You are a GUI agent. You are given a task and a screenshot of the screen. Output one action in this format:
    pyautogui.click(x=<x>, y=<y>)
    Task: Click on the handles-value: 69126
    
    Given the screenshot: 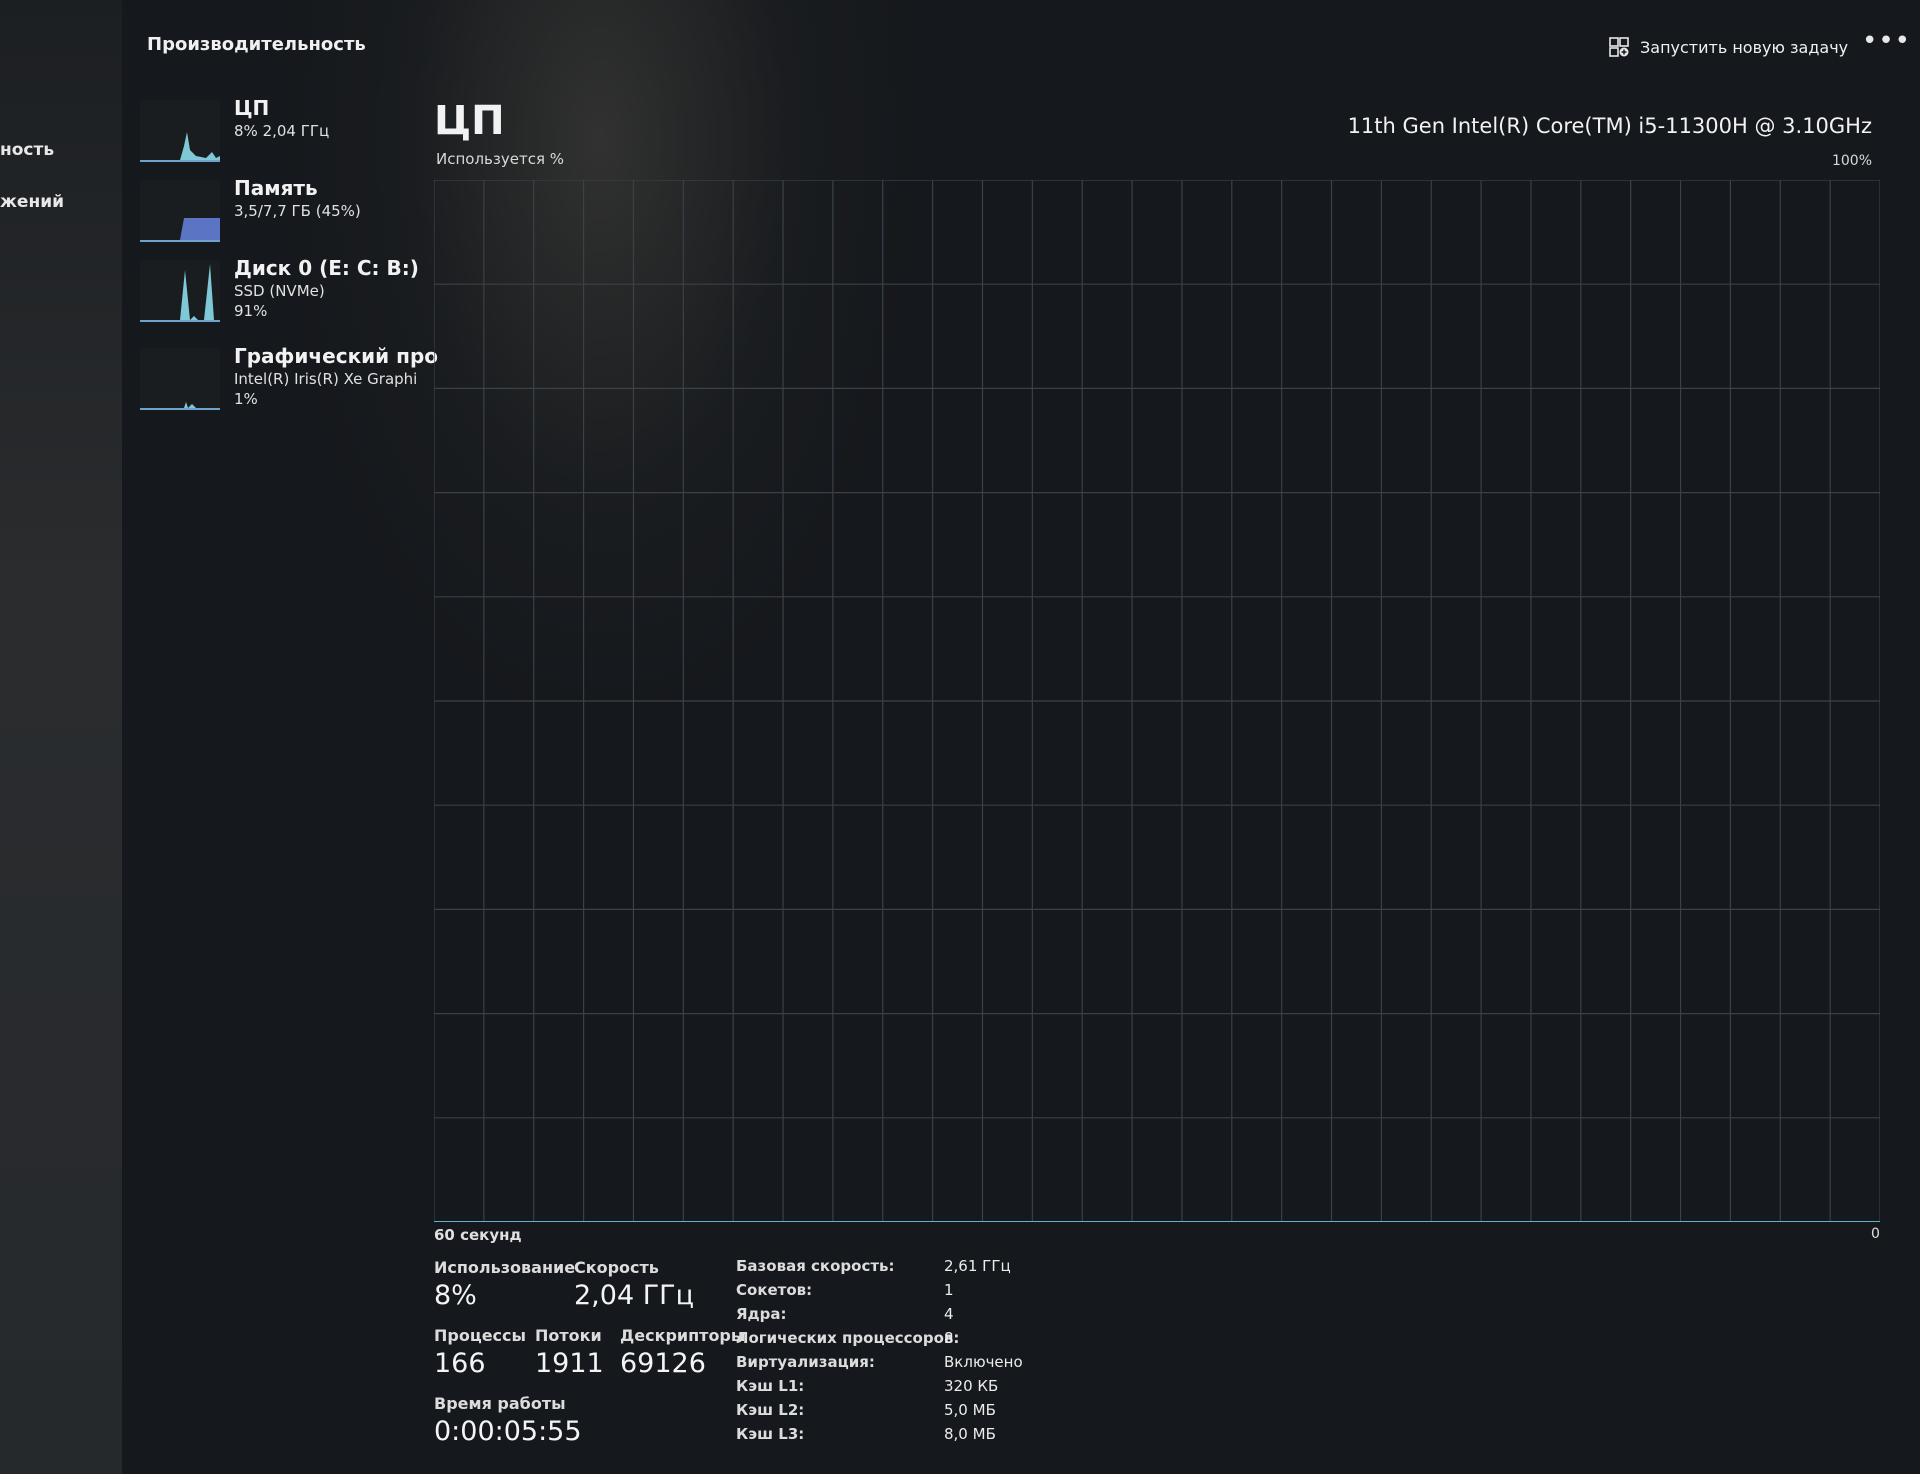 What is the action you would take?
    pyautogui.click(x=663, y=1363)
    